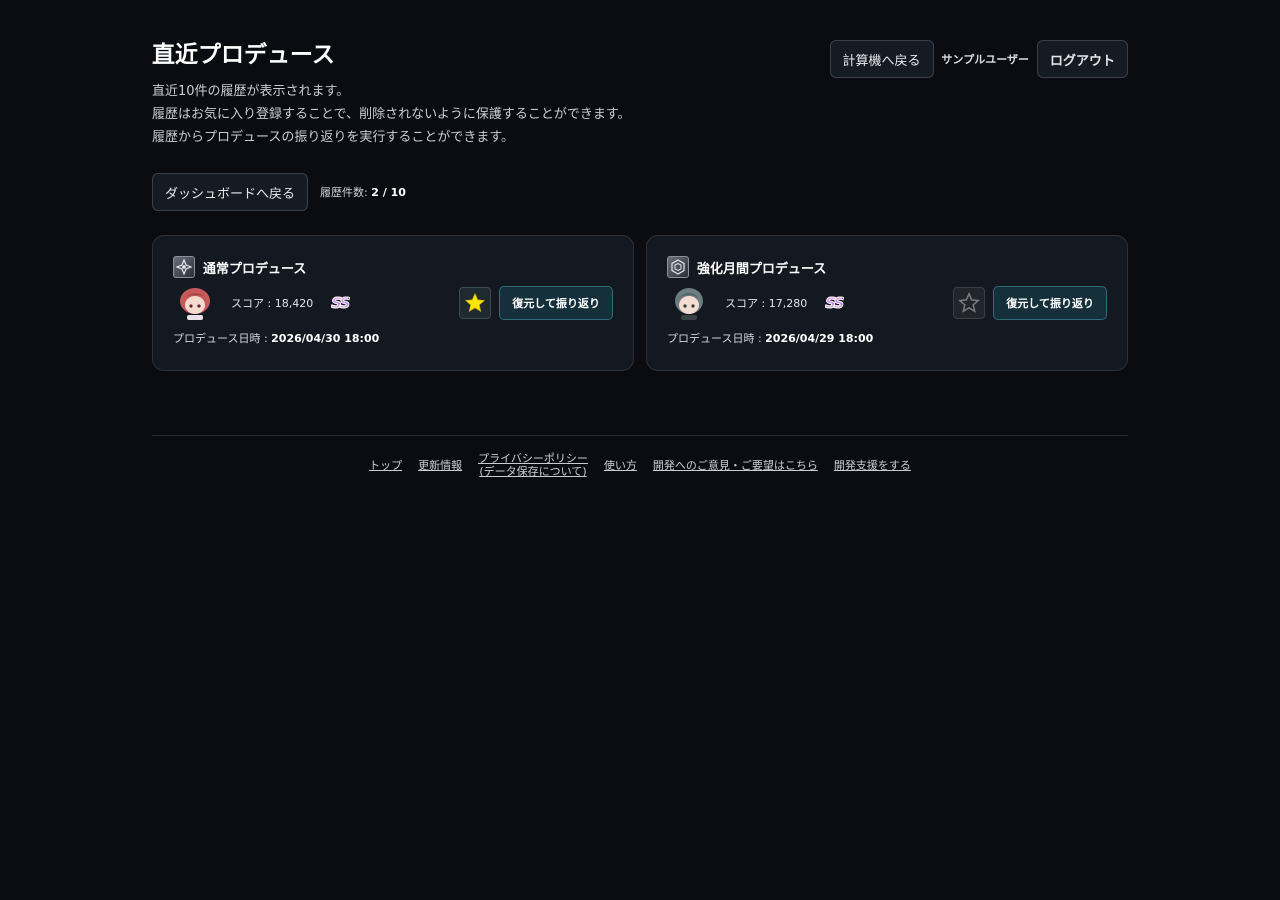 The image size is (1280, 900). I want to click on produce-date-value: 2026/04/29 18:00, so click(819, 338).